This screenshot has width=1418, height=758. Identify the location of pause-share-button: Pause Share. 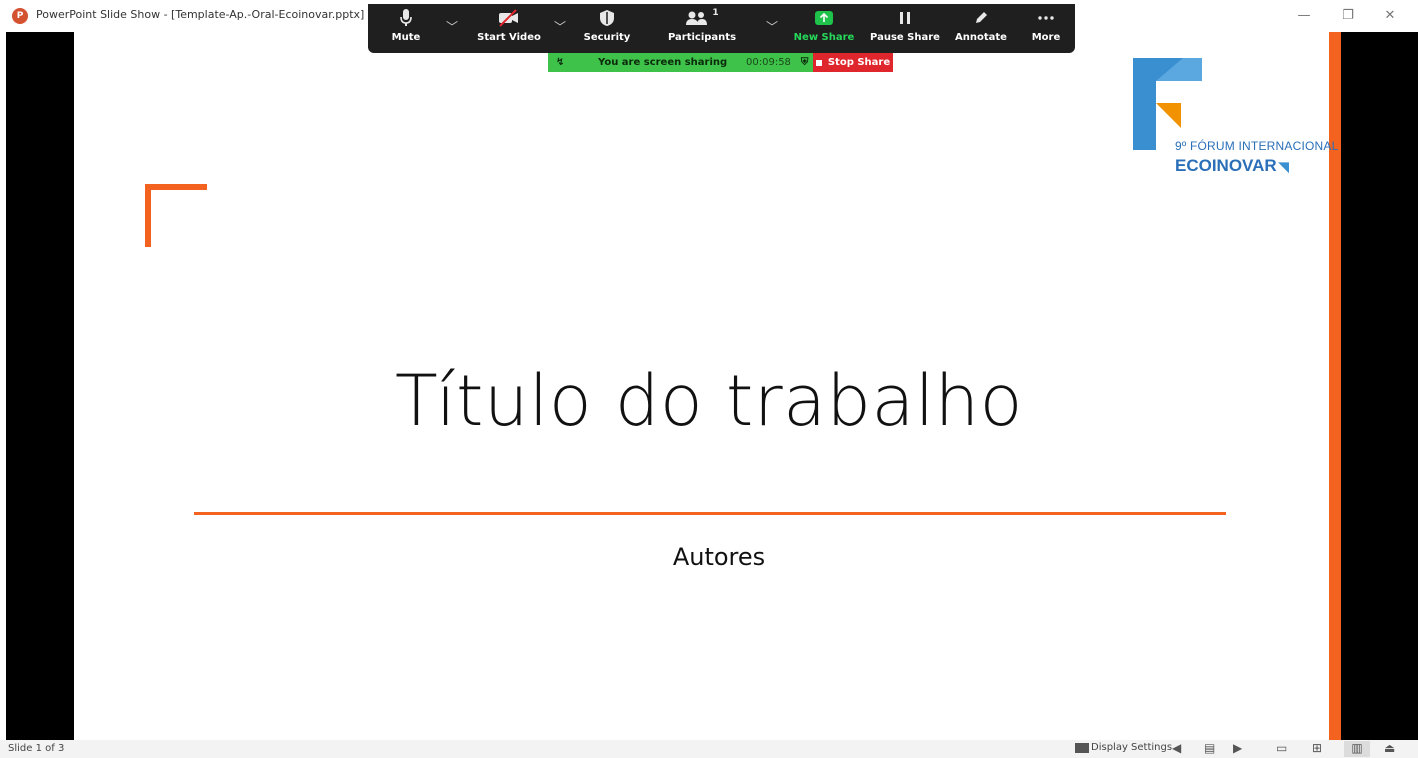
(905, 28).